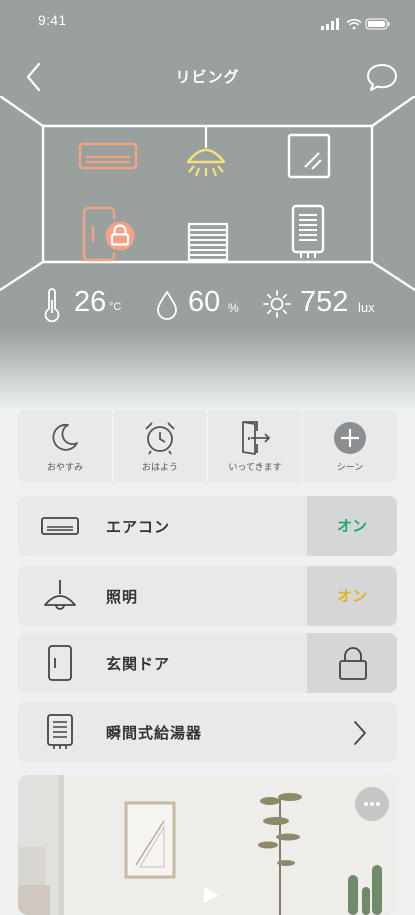  I want to click on device-name: エアコン, so click(138, 527).